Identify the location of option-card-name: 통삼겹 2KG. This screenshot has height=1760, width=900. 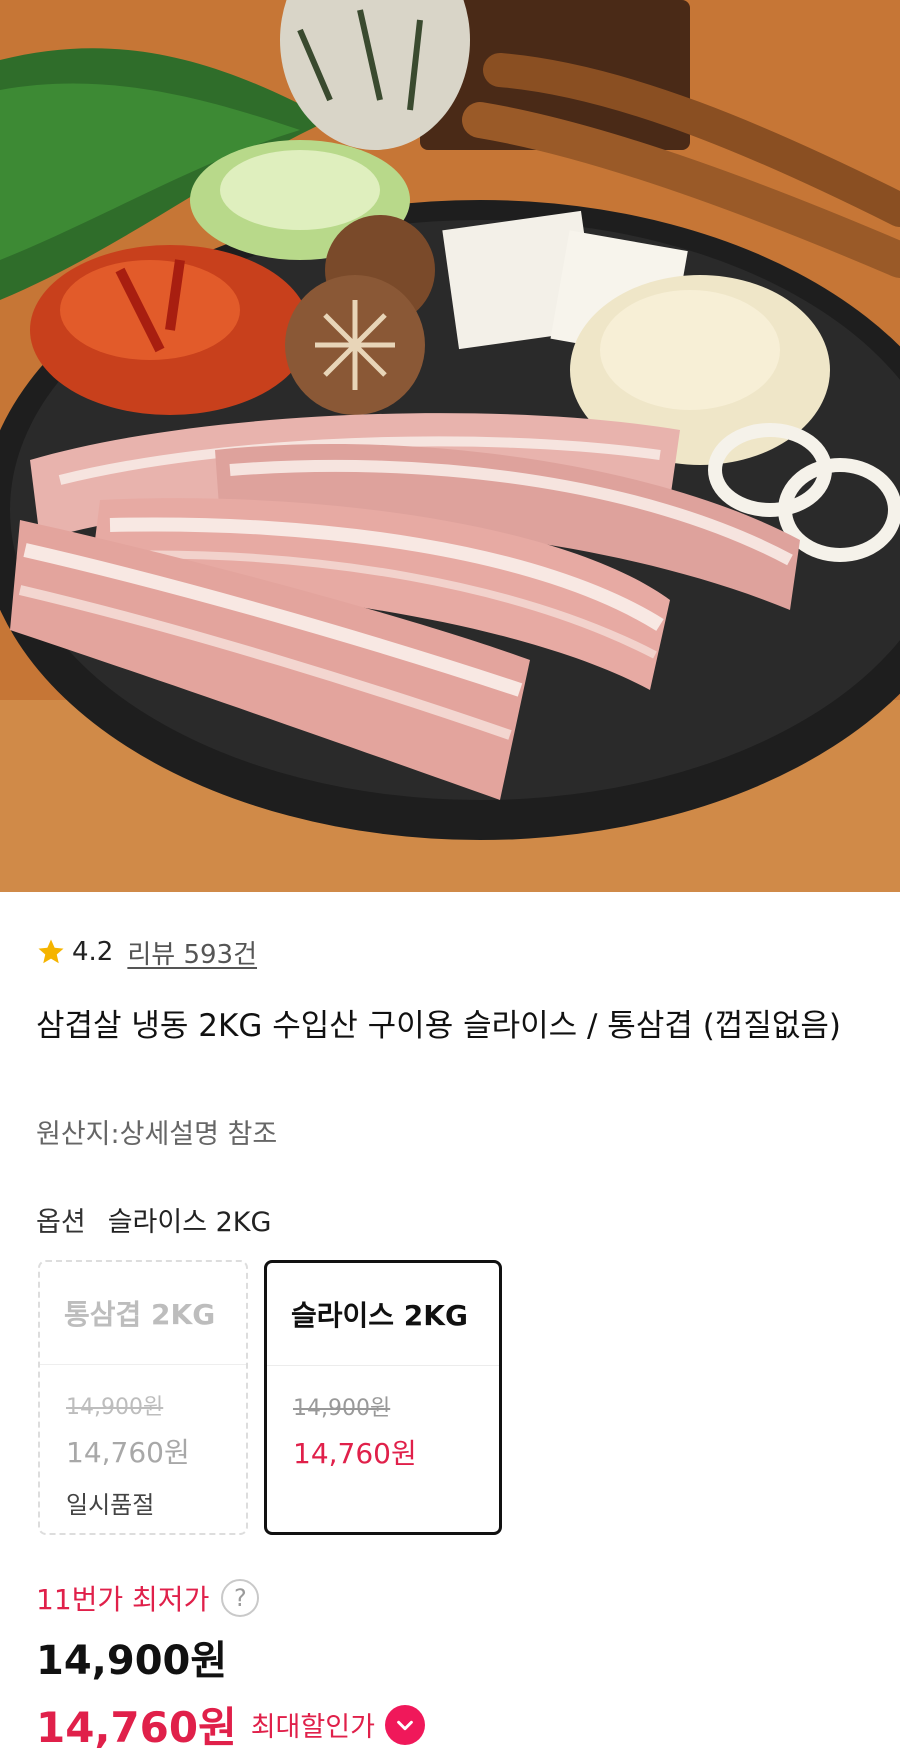
(143, 1313).